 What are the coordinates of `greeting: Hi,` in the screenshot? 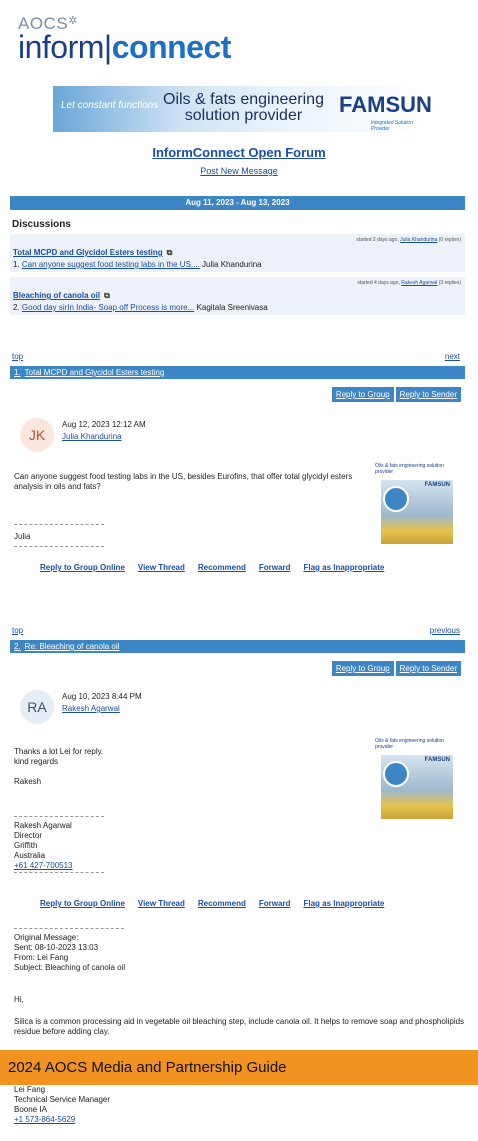 It's located at (19, 999).